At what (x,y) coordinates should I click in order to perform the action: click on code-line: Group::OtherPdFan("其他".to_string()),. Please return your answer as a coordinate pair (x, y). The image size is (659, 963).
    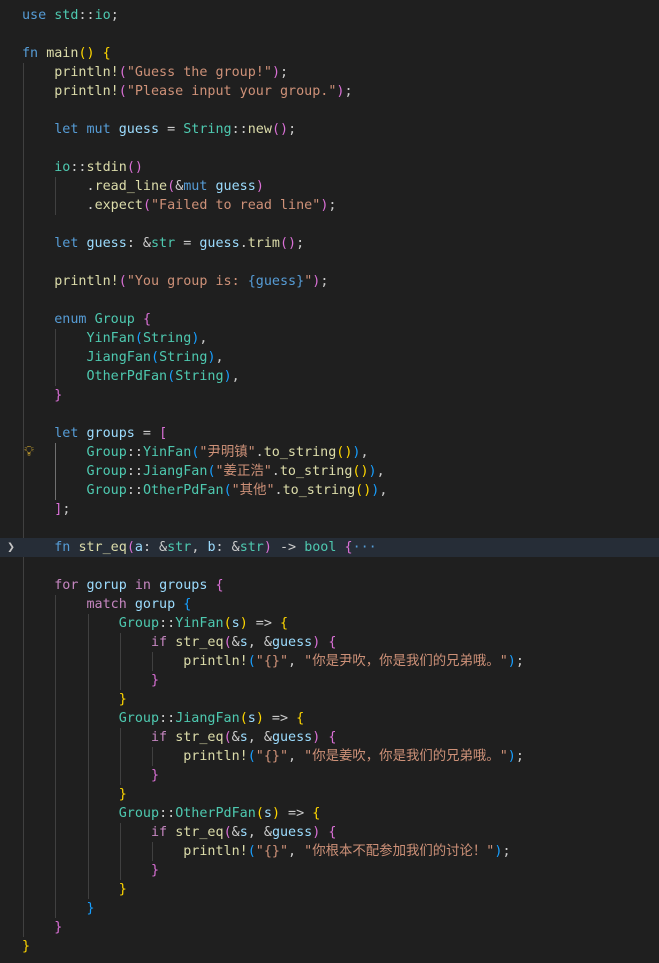
    Looking at the image, I should click on (329, 490).